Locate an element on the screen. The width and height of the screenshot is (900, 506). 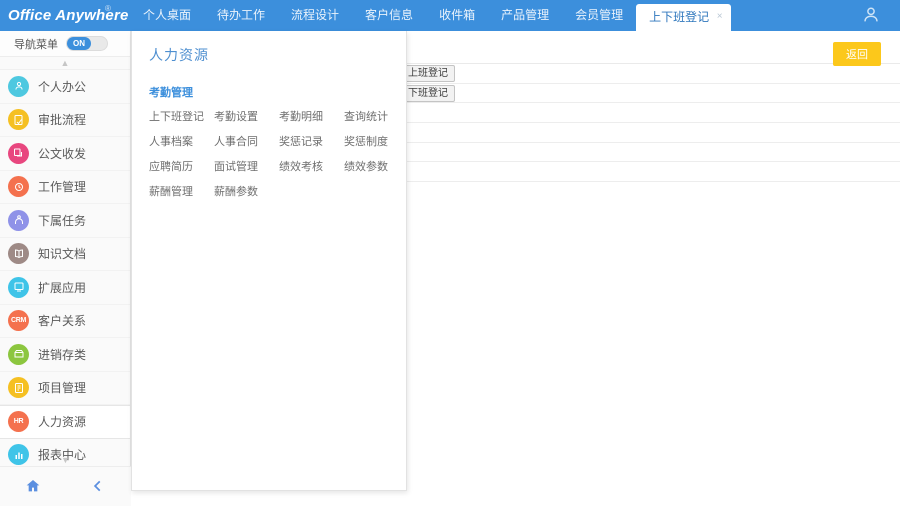
tab-7: 上下班登记 × is located at coordinates (684, 17).